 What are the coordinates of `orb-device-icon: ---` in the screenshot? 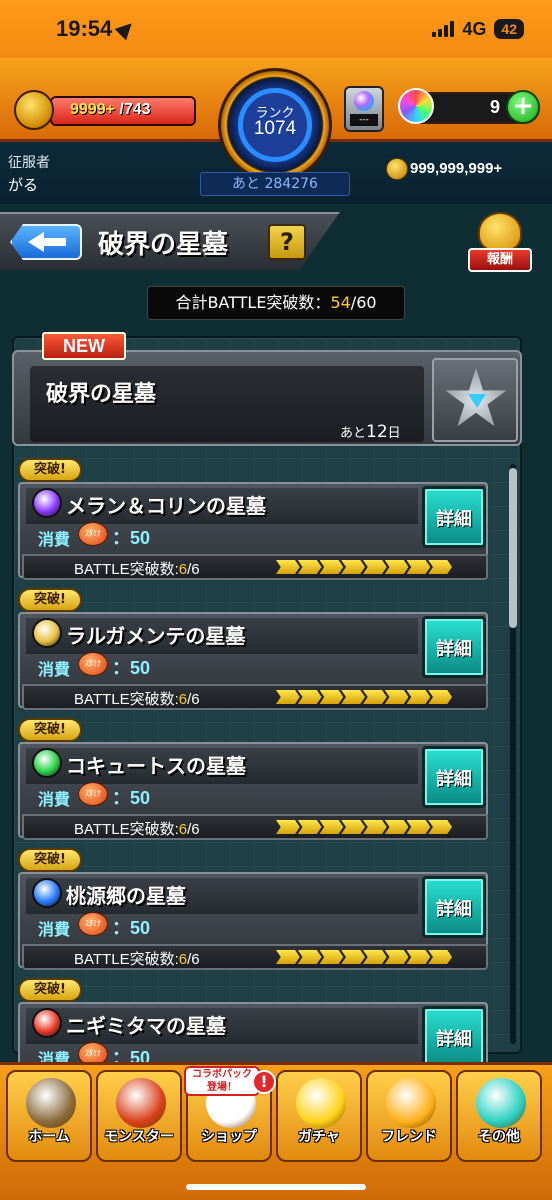 It's located at (364, 109).